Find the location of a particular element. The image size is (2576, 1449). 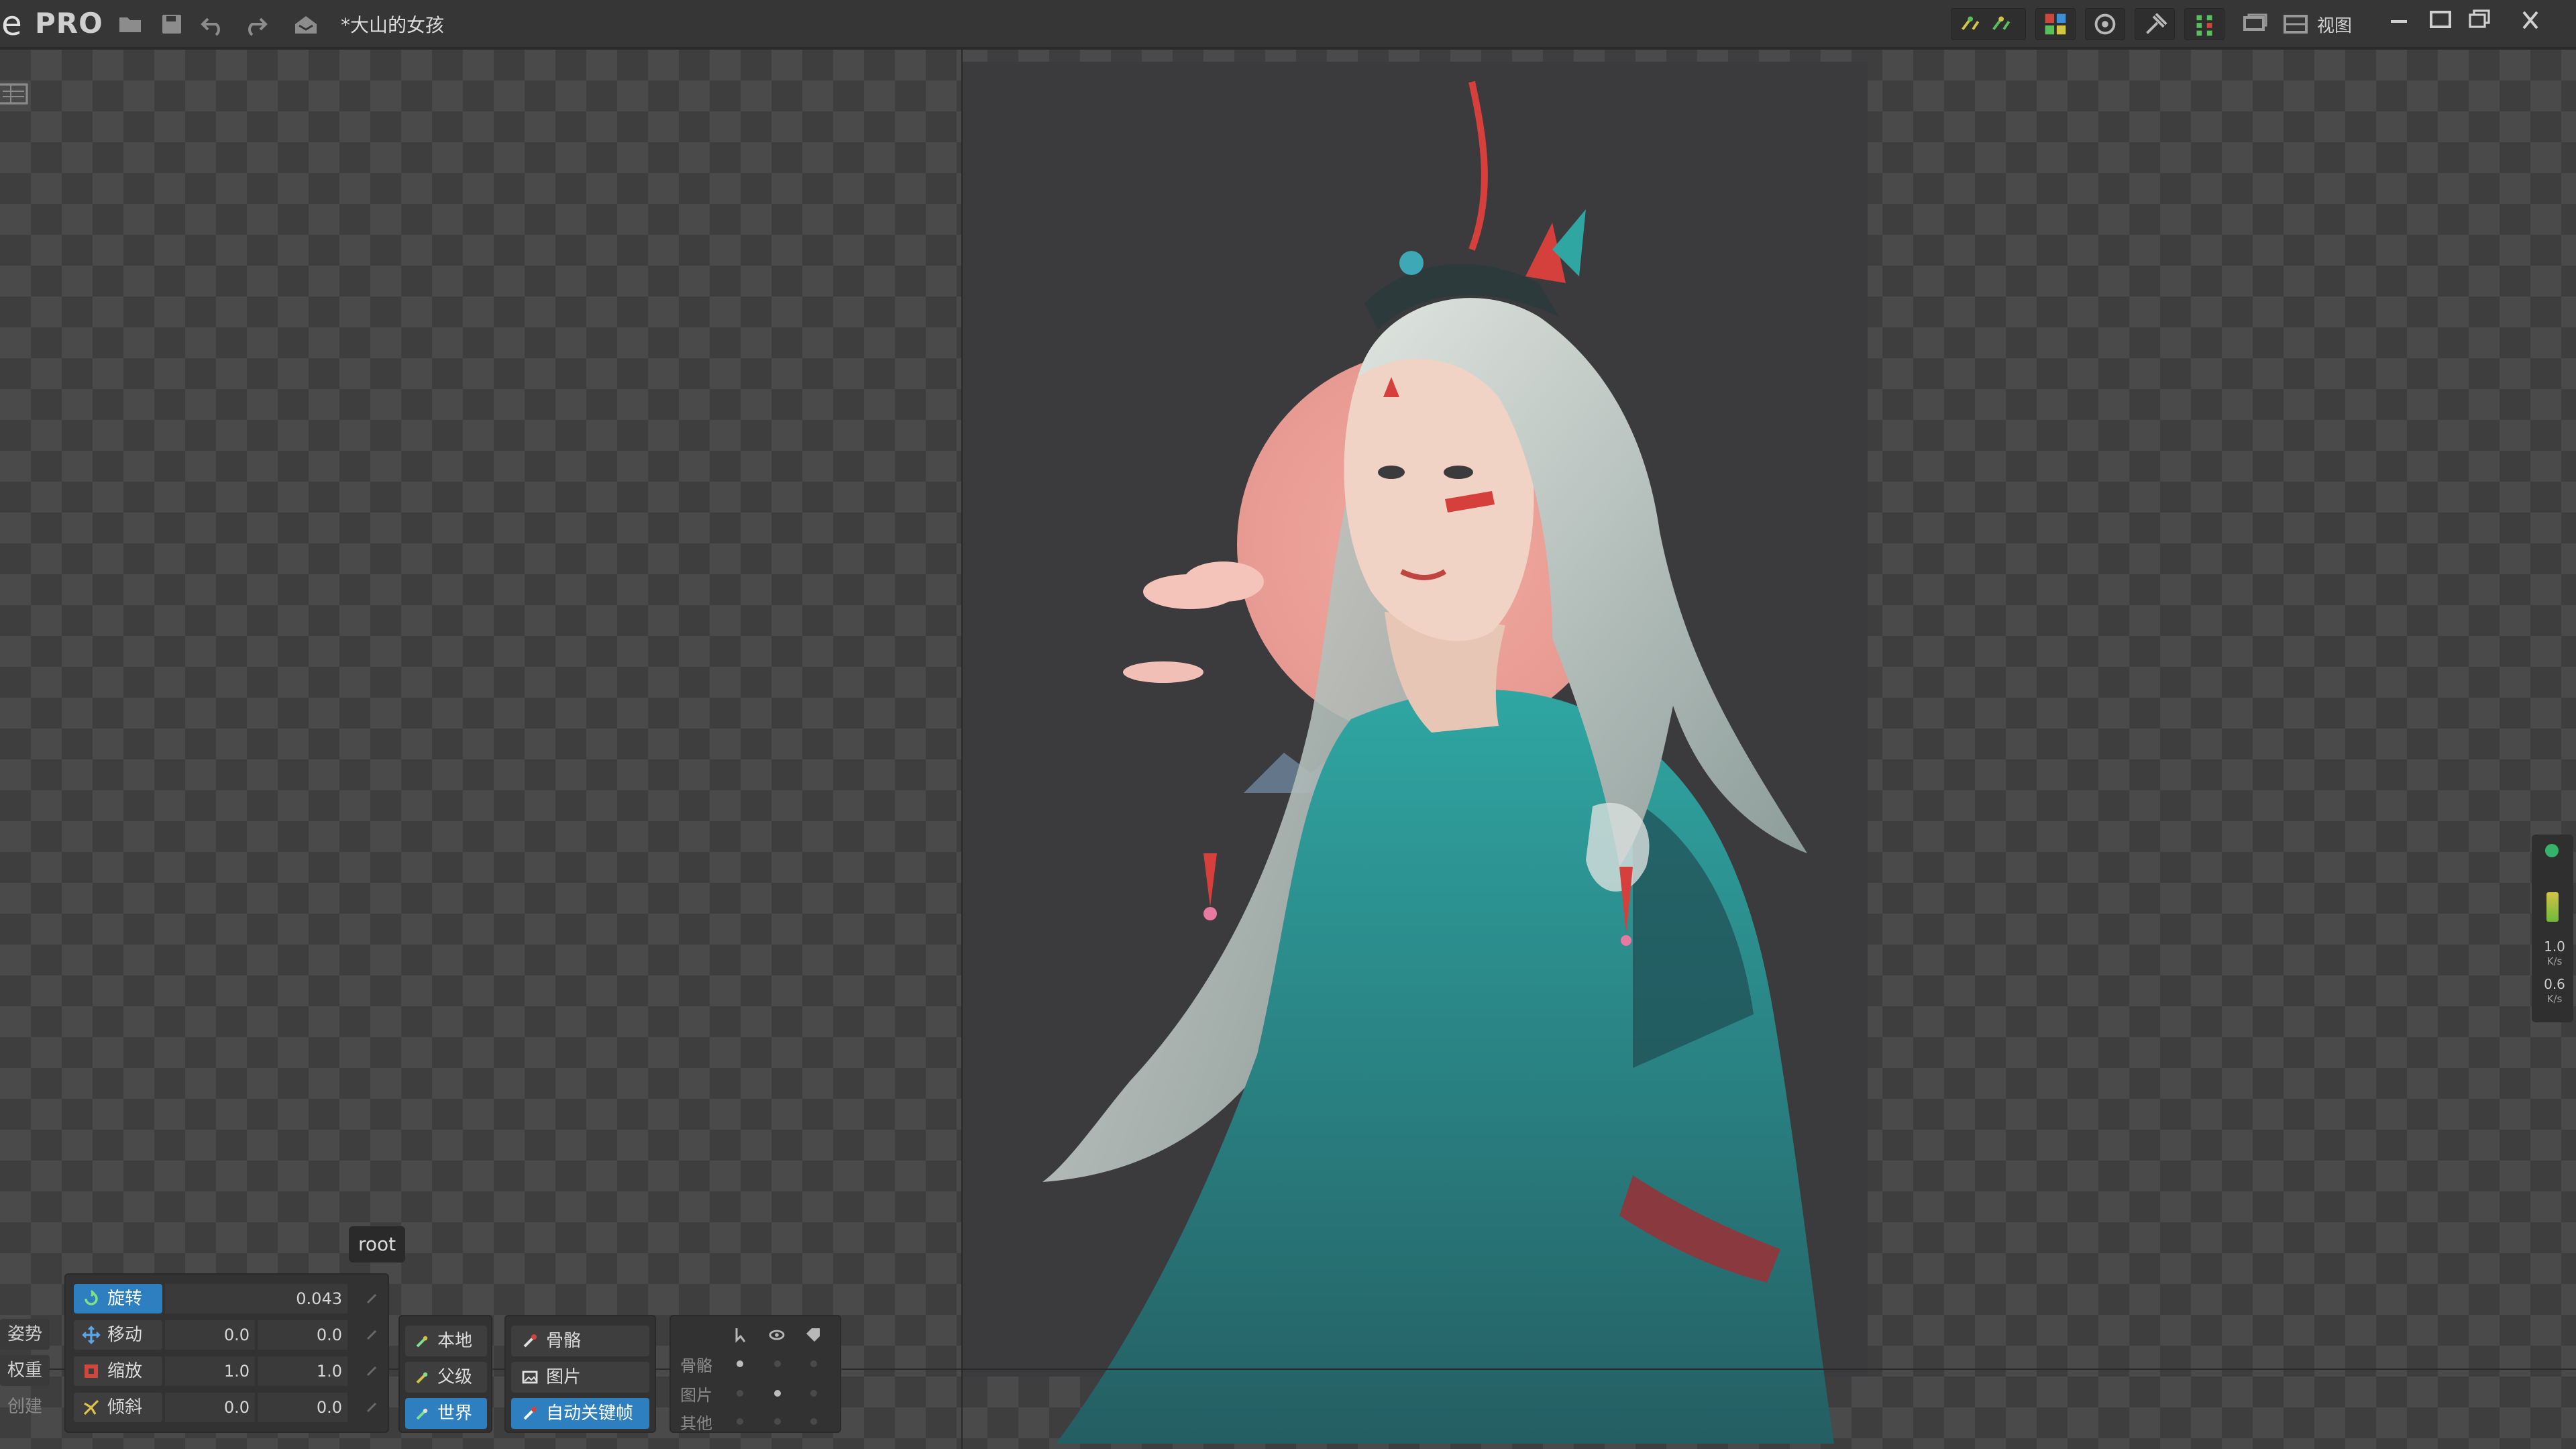

export-icon is located at coordinates (305, 24).